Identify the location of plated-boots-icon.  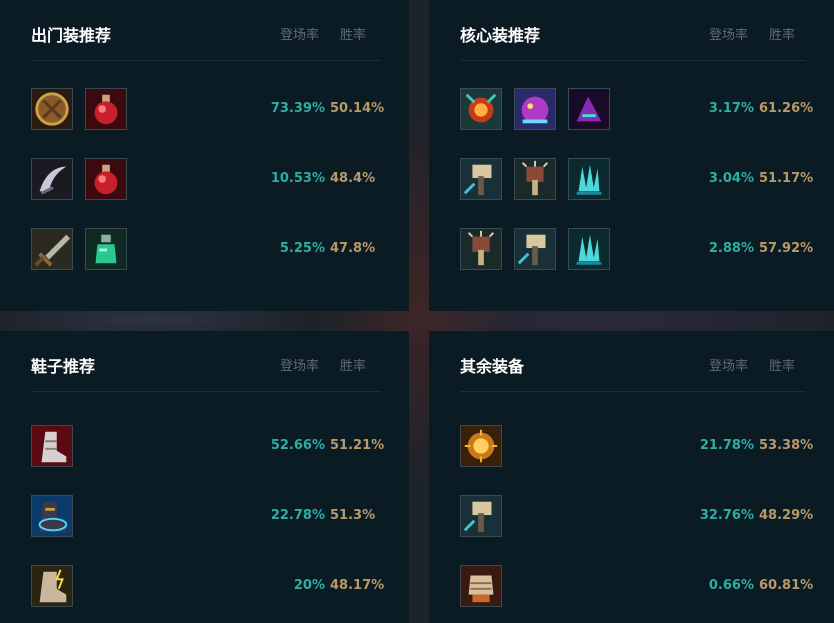
(52, 446).